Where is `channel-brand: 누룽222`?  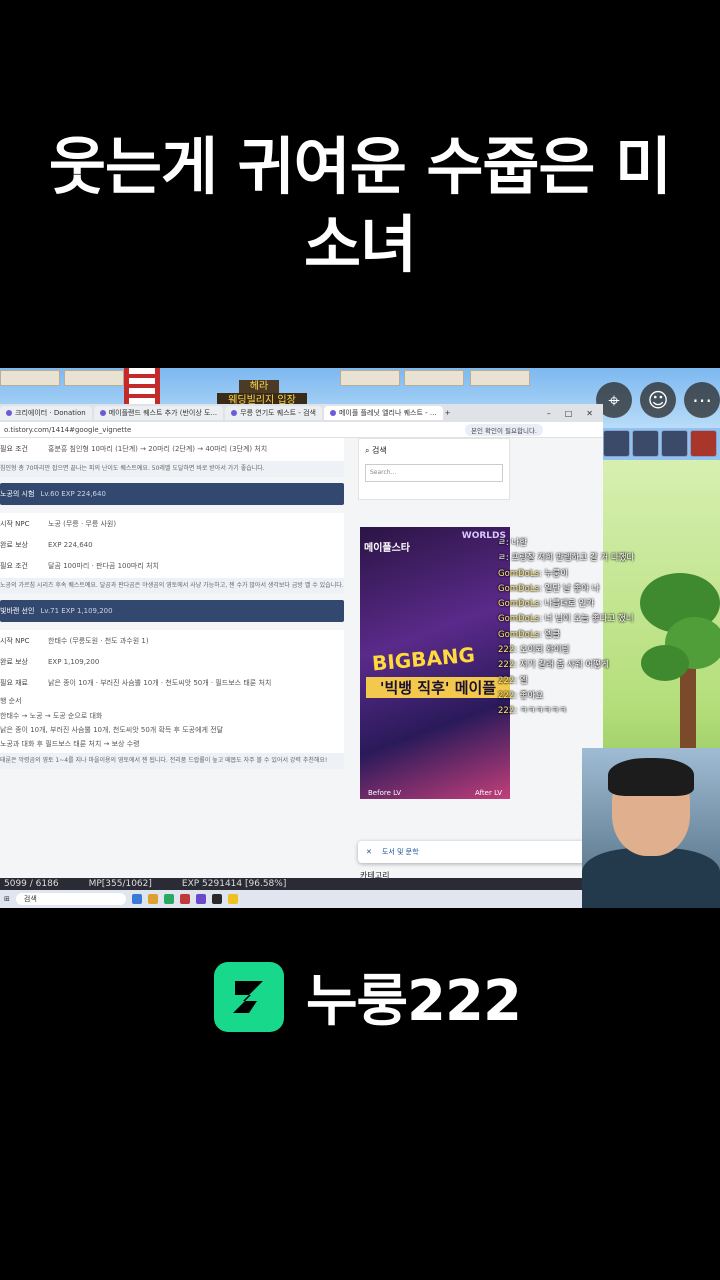 channel-brand: 누룽222 is located at coordinates (368, 996).